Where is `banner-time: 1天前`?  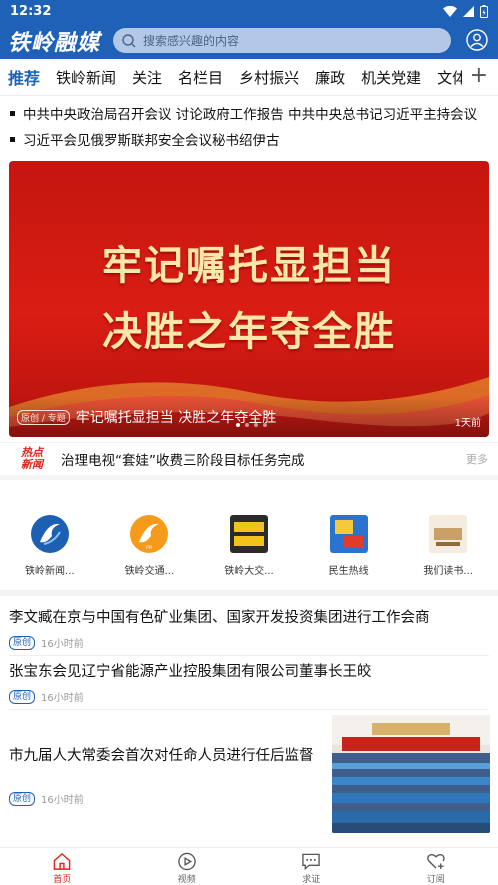
banner-time: 1天前 is located at coordinates (467, 423).